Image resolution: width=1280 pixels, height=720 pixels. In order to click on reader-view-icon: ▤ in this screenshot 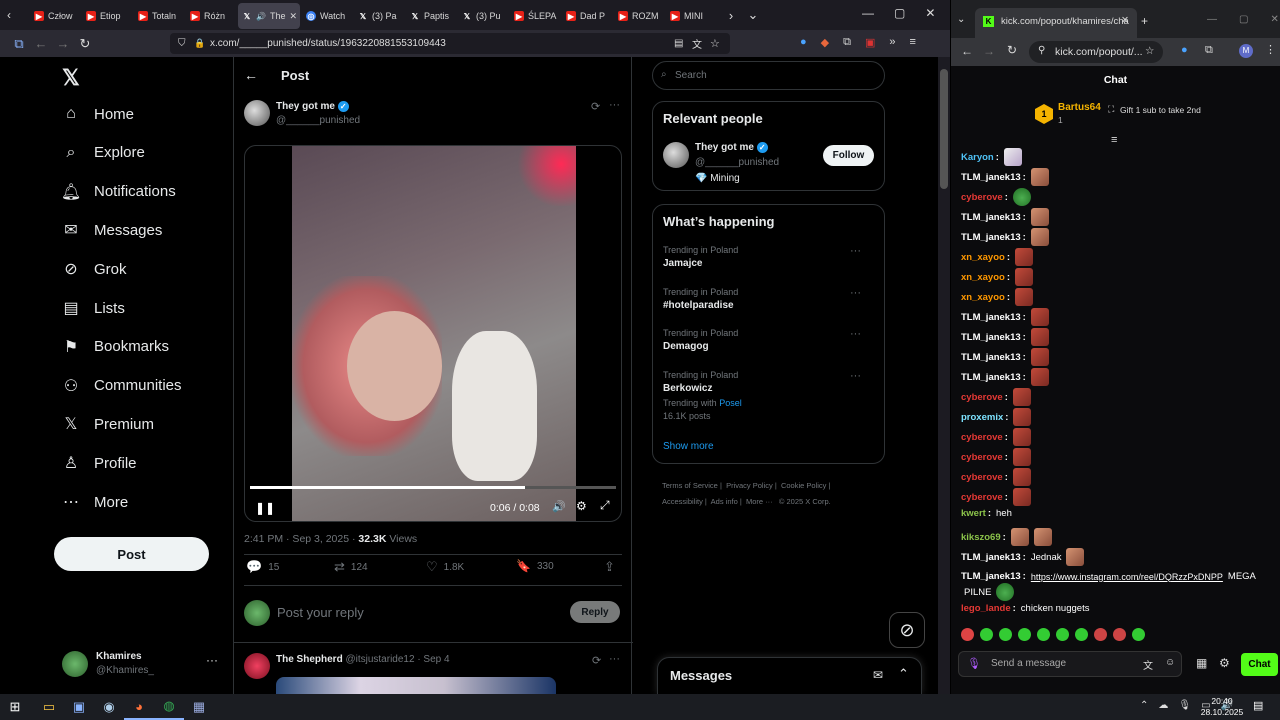, I will do `click(678, 43)`.